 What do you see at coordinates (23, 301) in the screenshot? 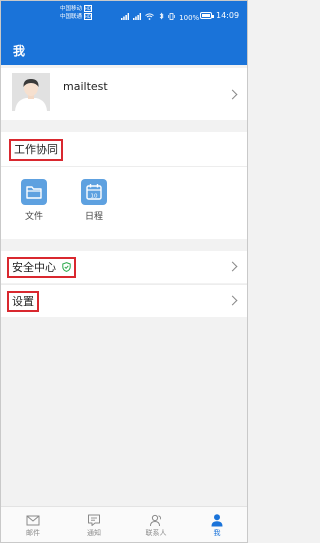
I see `settings-label: 设置` at bounding box center [23, 301].